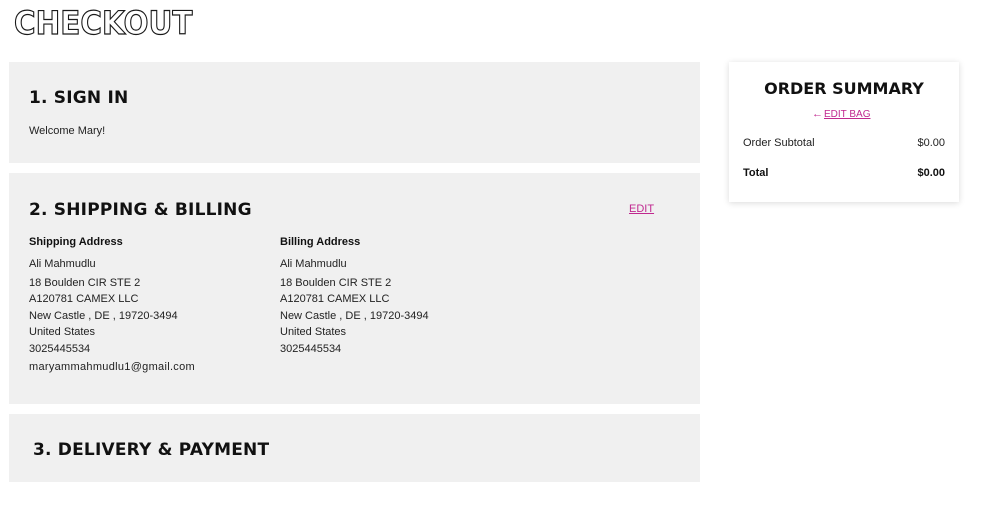 This screenshot has width=994, height=510. What do you see at coordinates (931, 173) in the screenshot?
I see `total-value: $0.00` at bounding box center [931, 173].